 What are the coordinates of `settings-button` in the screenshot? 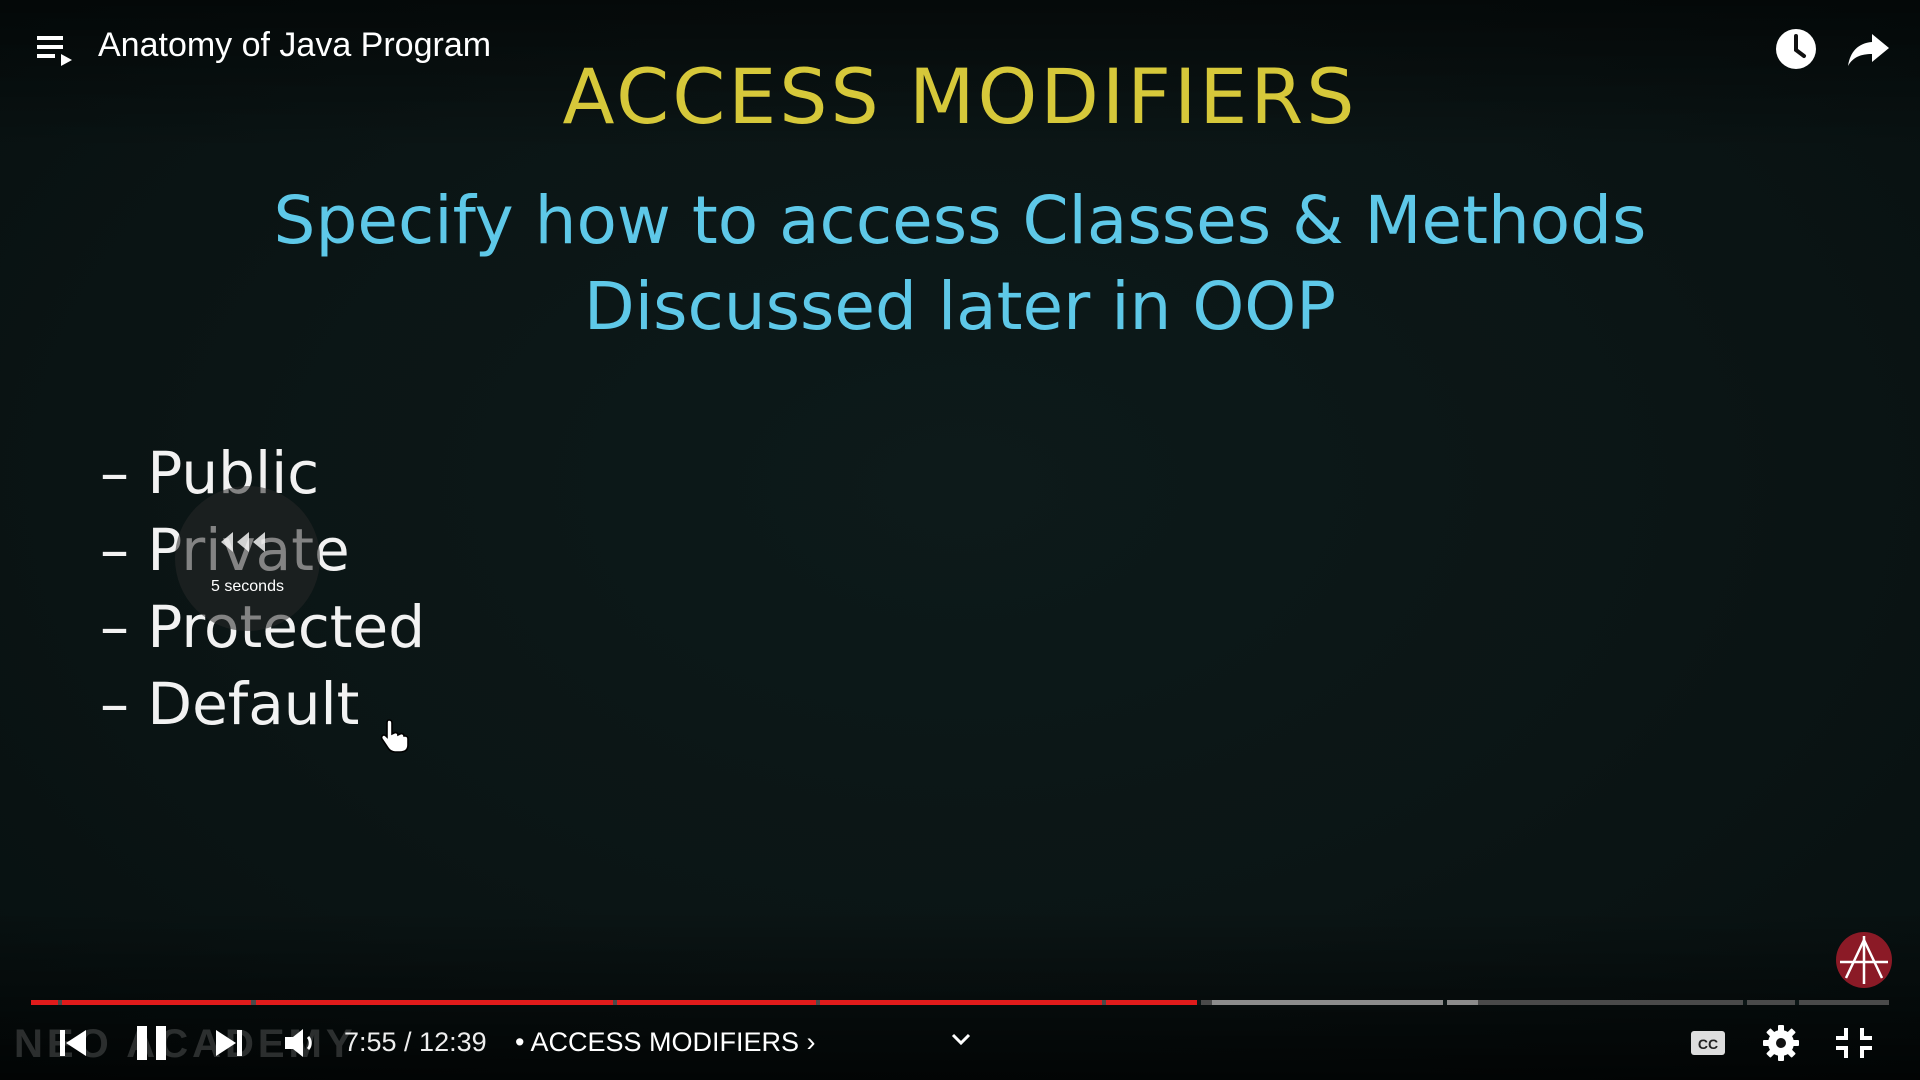 It's located at (1781, 1043).